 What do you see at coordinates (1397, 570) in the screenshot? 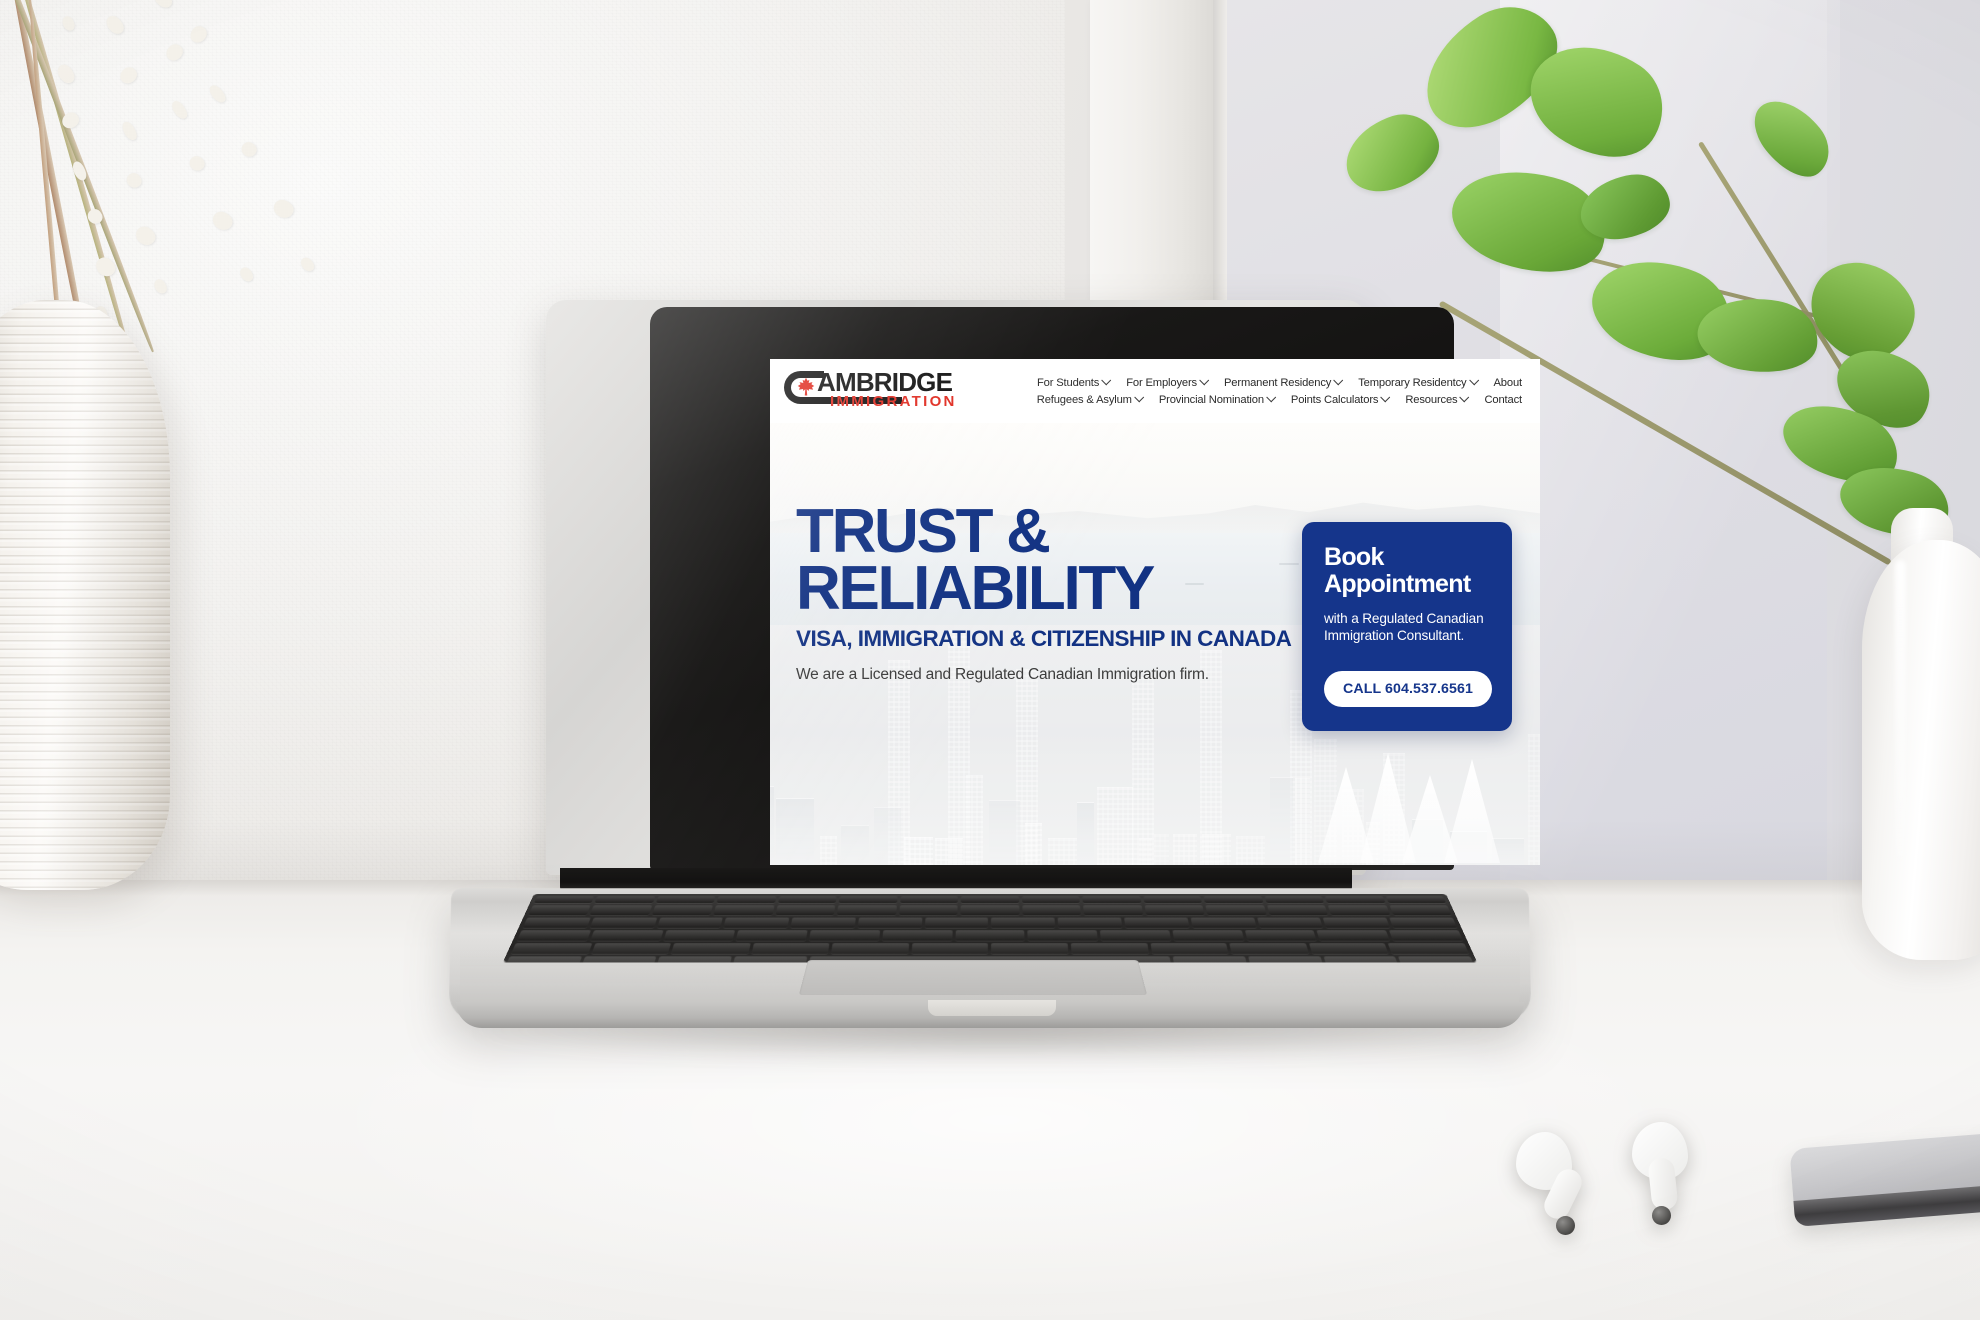
I see `cta-title: Book Appointment` at bounding box center [1397, 570].